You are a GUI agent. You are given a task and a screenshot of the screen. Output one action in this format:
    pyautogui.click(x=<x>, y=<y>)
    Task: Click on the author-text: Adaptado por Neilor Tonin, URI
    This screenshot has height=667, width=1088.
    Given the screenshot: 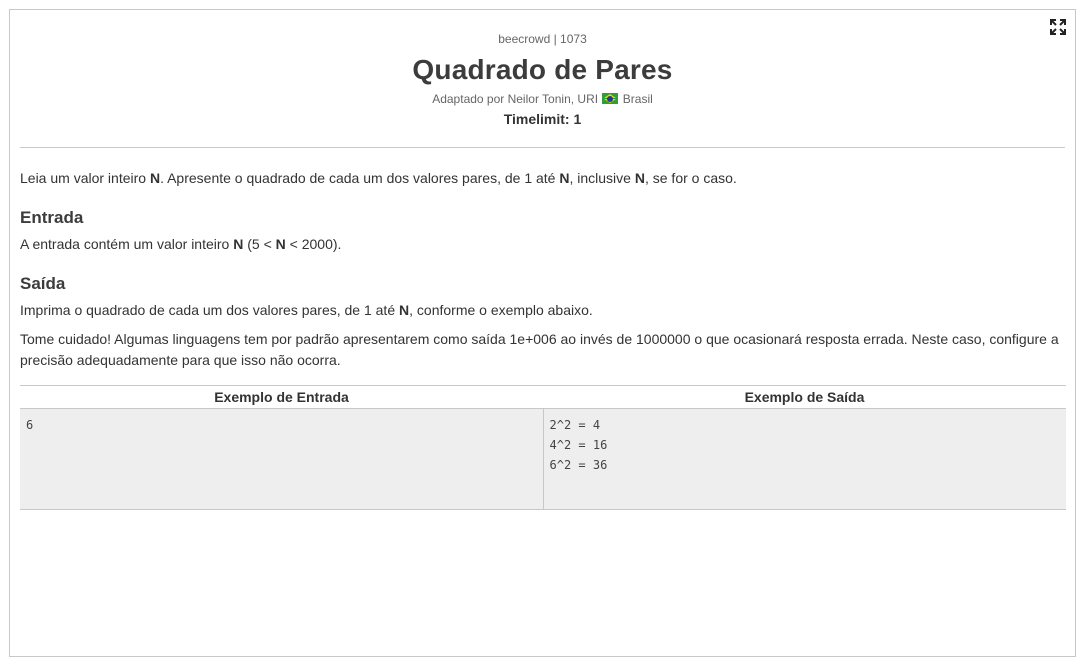 What is the action you would take?
    pyautogui.click(x=515, y=99)
    